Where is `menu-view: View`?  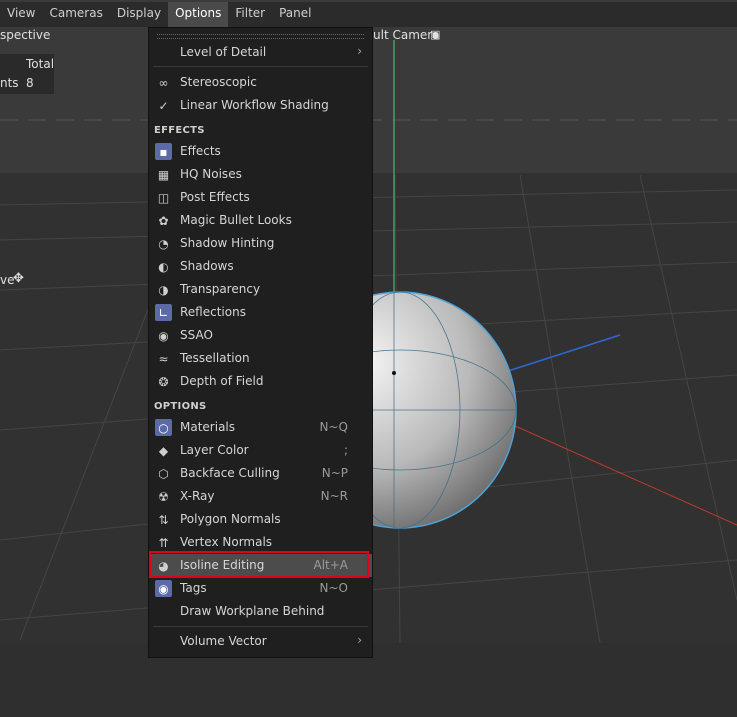 menu-view: View is located at coordinates (21, 13).